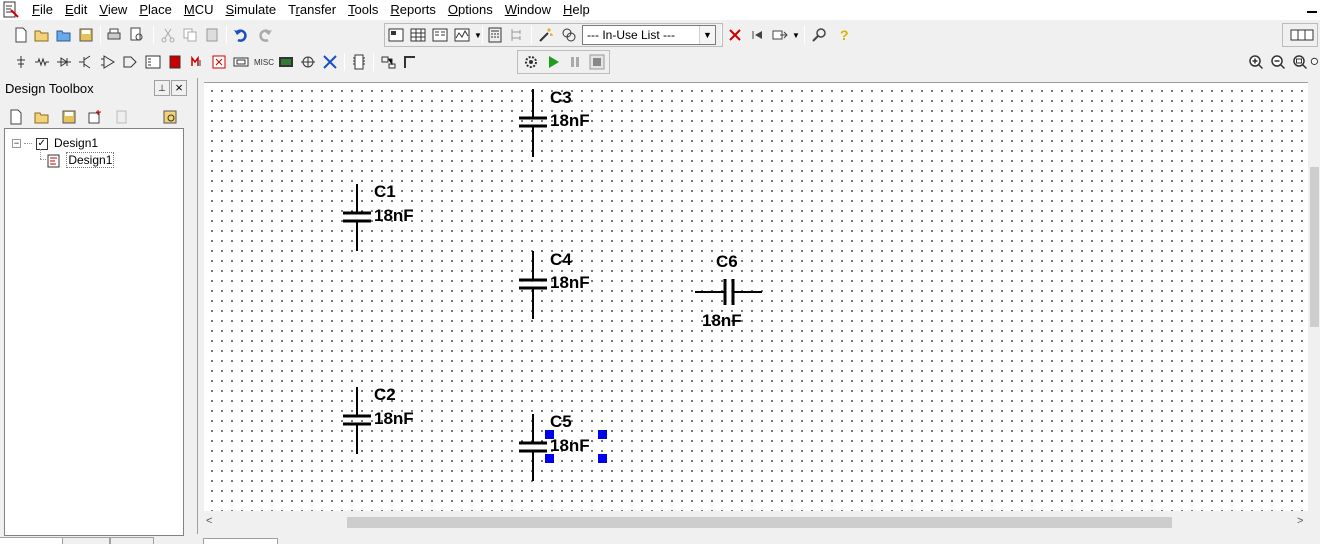 The width and height of the screenshot is (1320, 544). What do you see at coordinates (495, 35) in the screenshot?
I see `postprocessor-icon` at bounding box center [495, 35].